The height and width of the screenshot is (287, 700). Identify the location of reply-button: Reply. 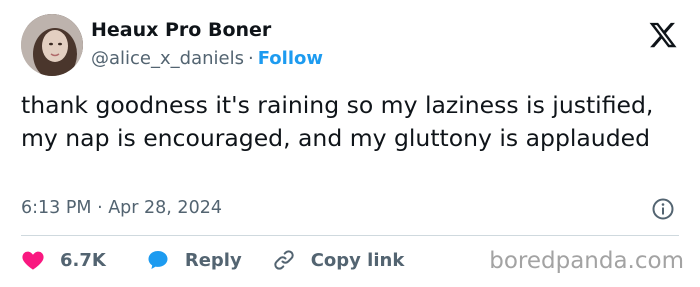
(194, 260).